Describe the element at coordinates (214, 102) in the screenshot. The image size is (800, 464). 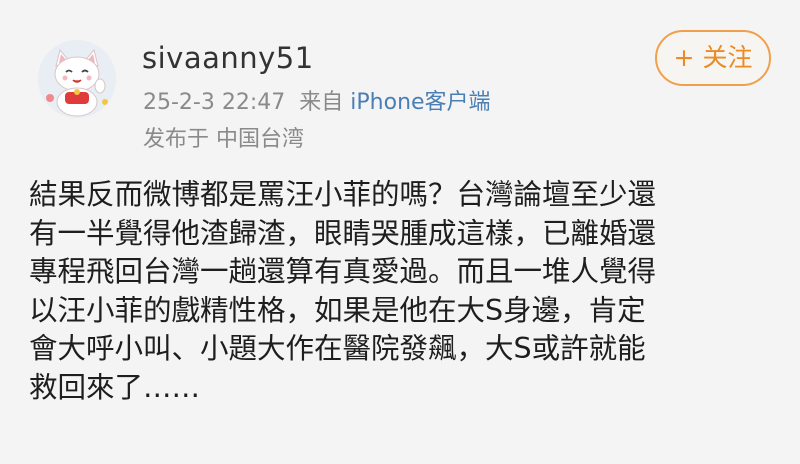
I see `timestamp: 25-2-3 22:47` at that location.